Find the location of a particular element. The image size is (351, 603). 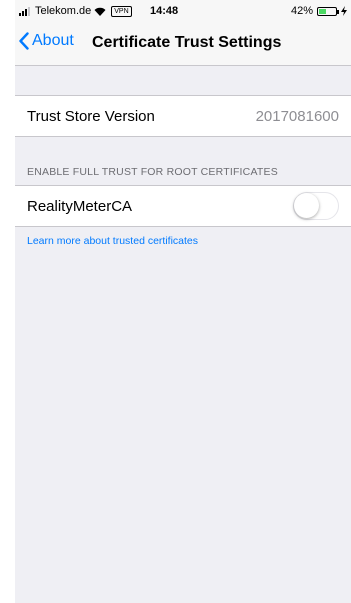

trust-store-version-label: Trust Store Version is located at coordinates (91, 116).